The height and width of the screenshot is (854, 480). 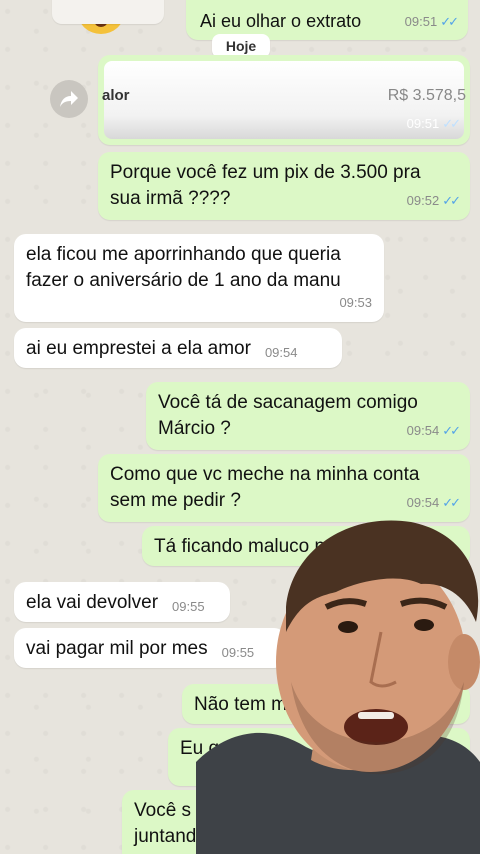 I want to click on message-line: vai pagar mil por mes, so click(x=117, y=648).